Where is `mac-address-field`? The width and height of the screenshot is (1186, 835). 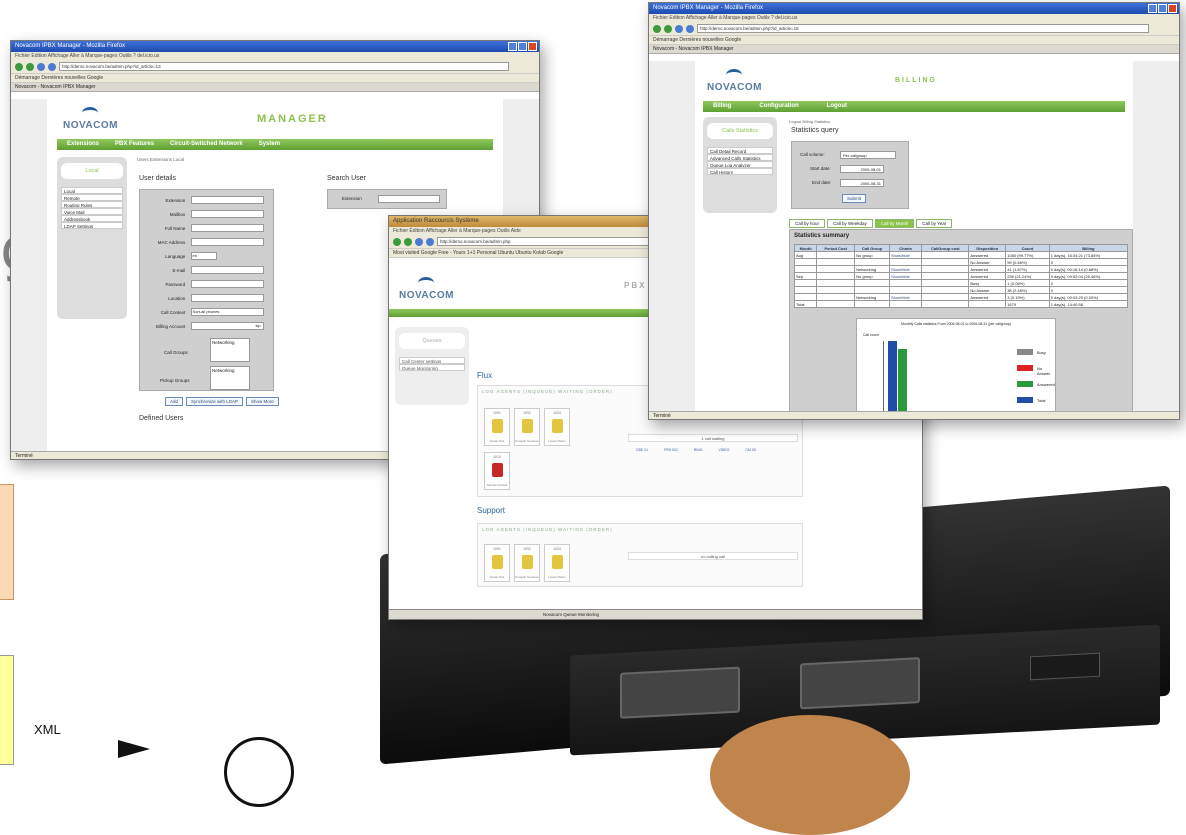
mac-address-field is located at coordinates (227, 242).